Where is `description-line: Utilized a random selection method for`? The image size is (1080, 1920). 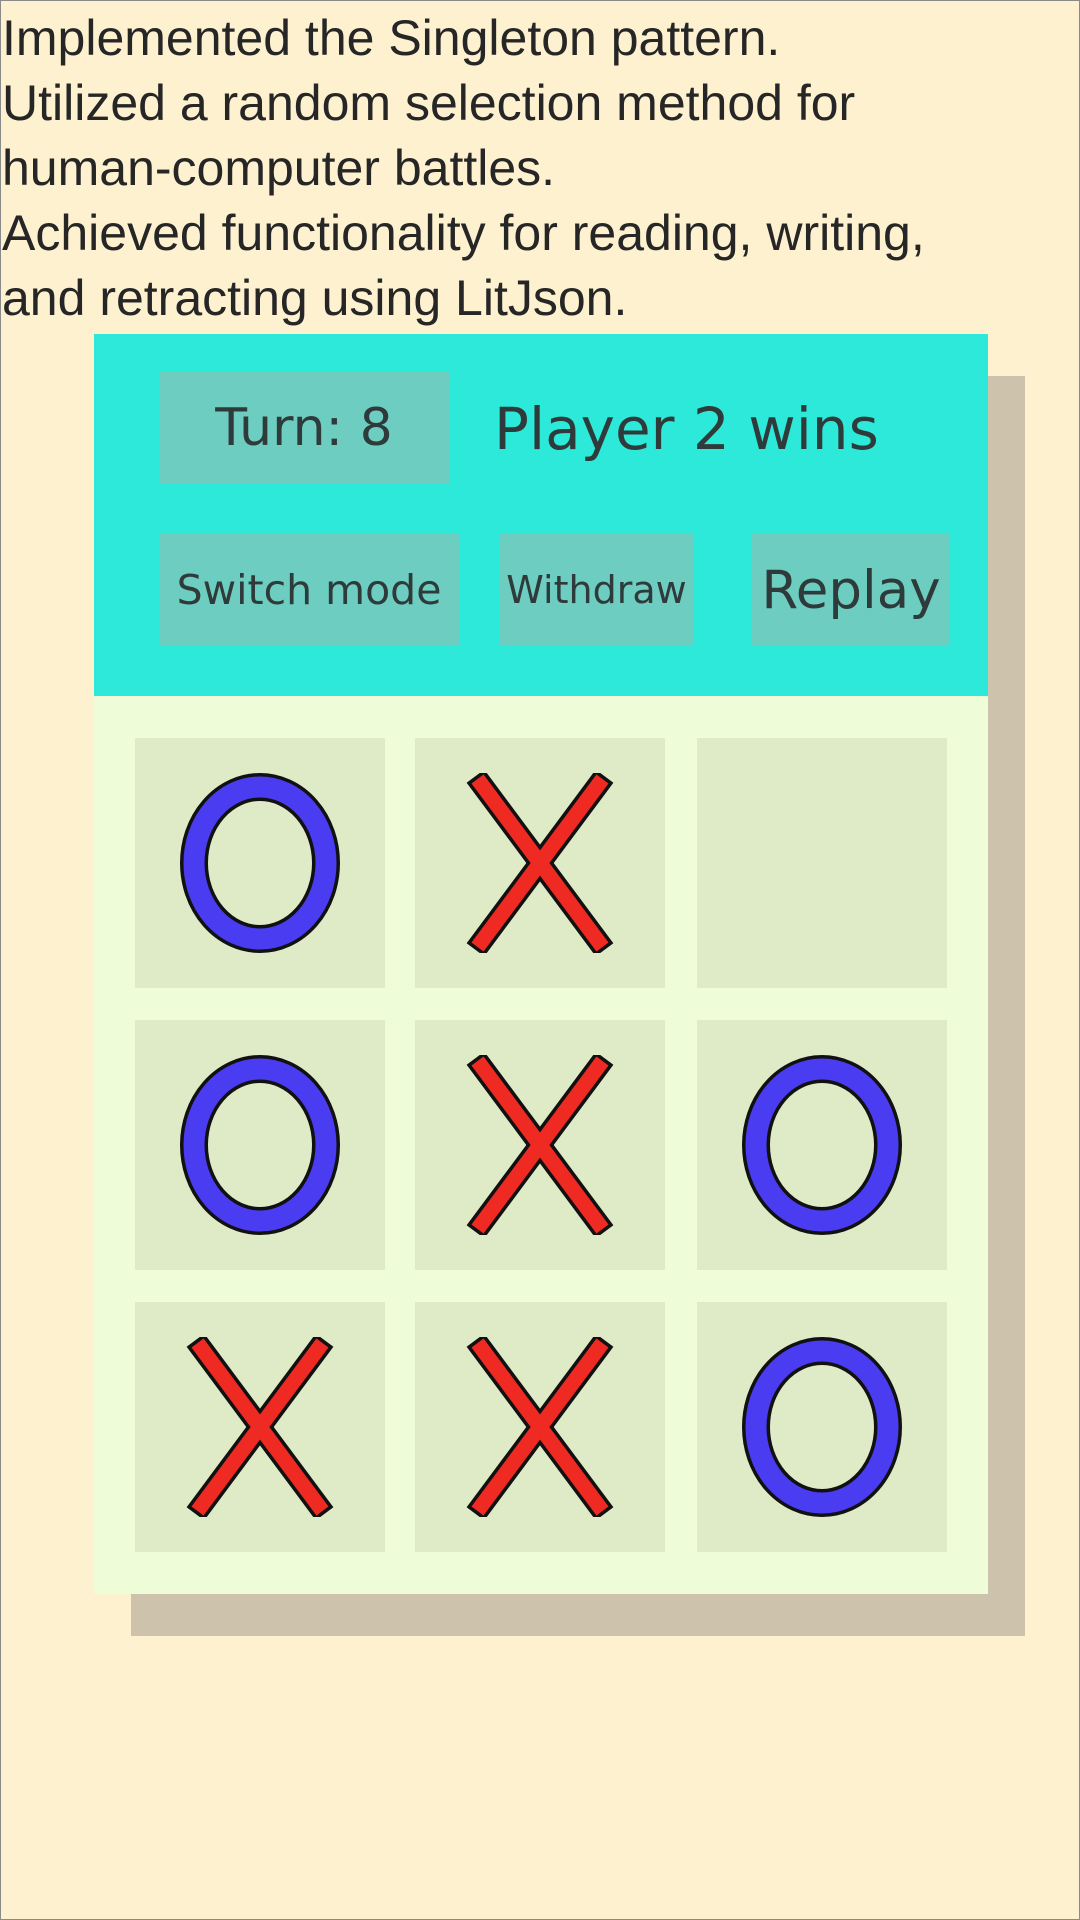 description-line: Utilized a random selection method for is located at coordinates (429, 103).